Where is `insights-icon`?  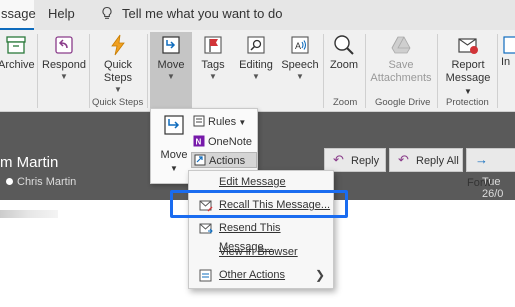
insights-icon is located at coordinates (509, 45).